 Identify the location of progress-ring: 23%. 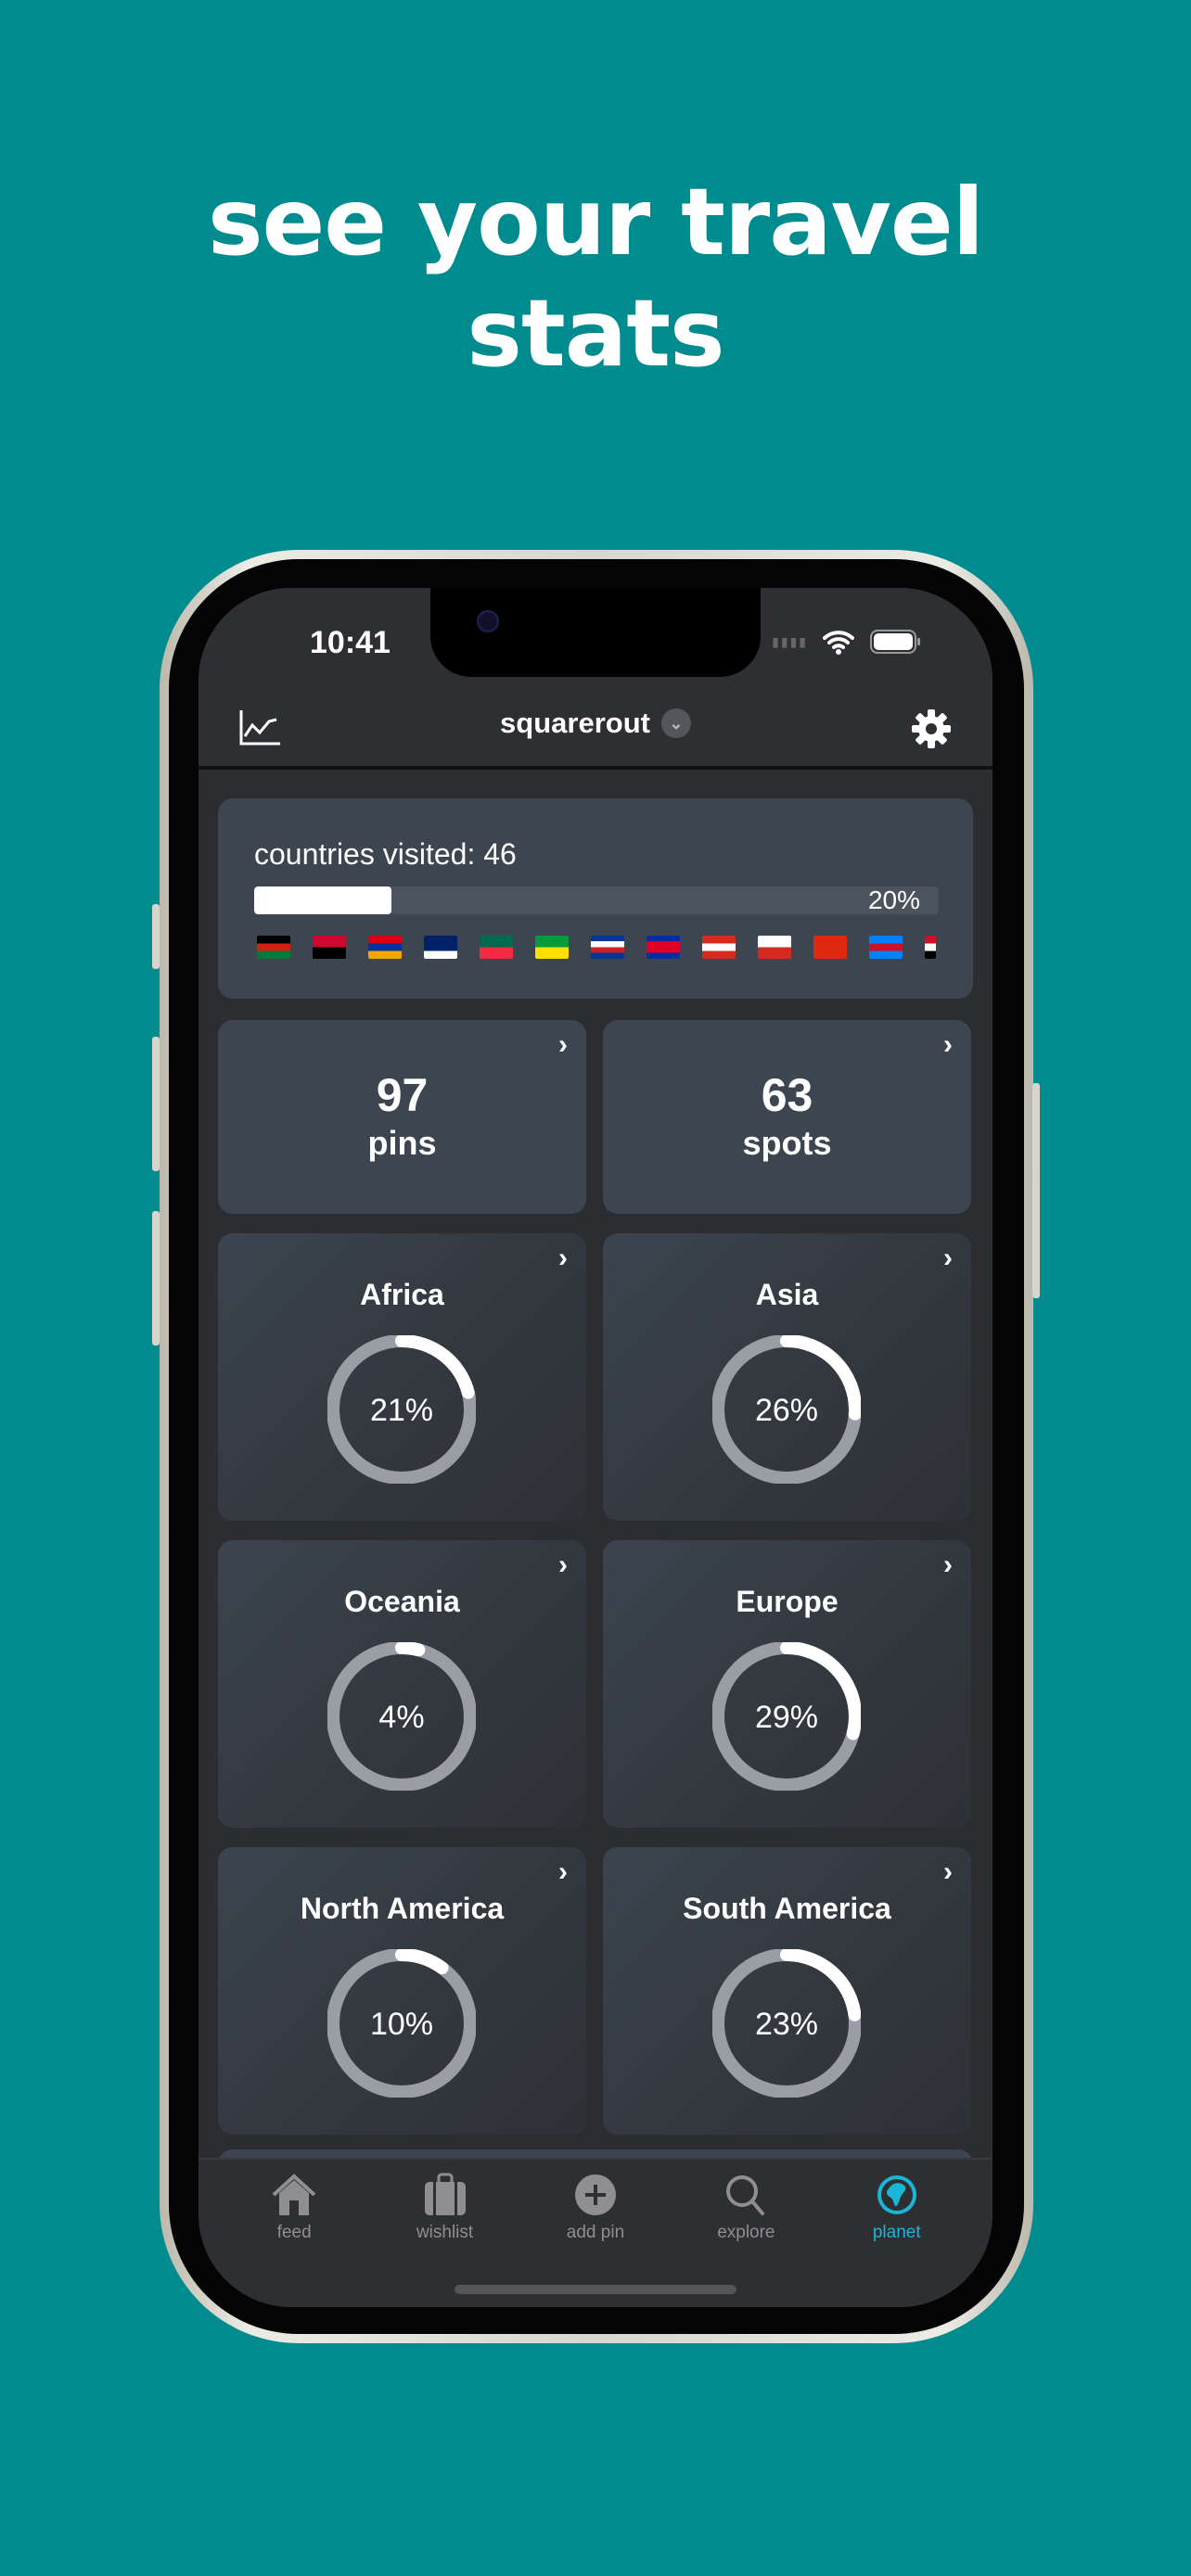
(786, 2023).